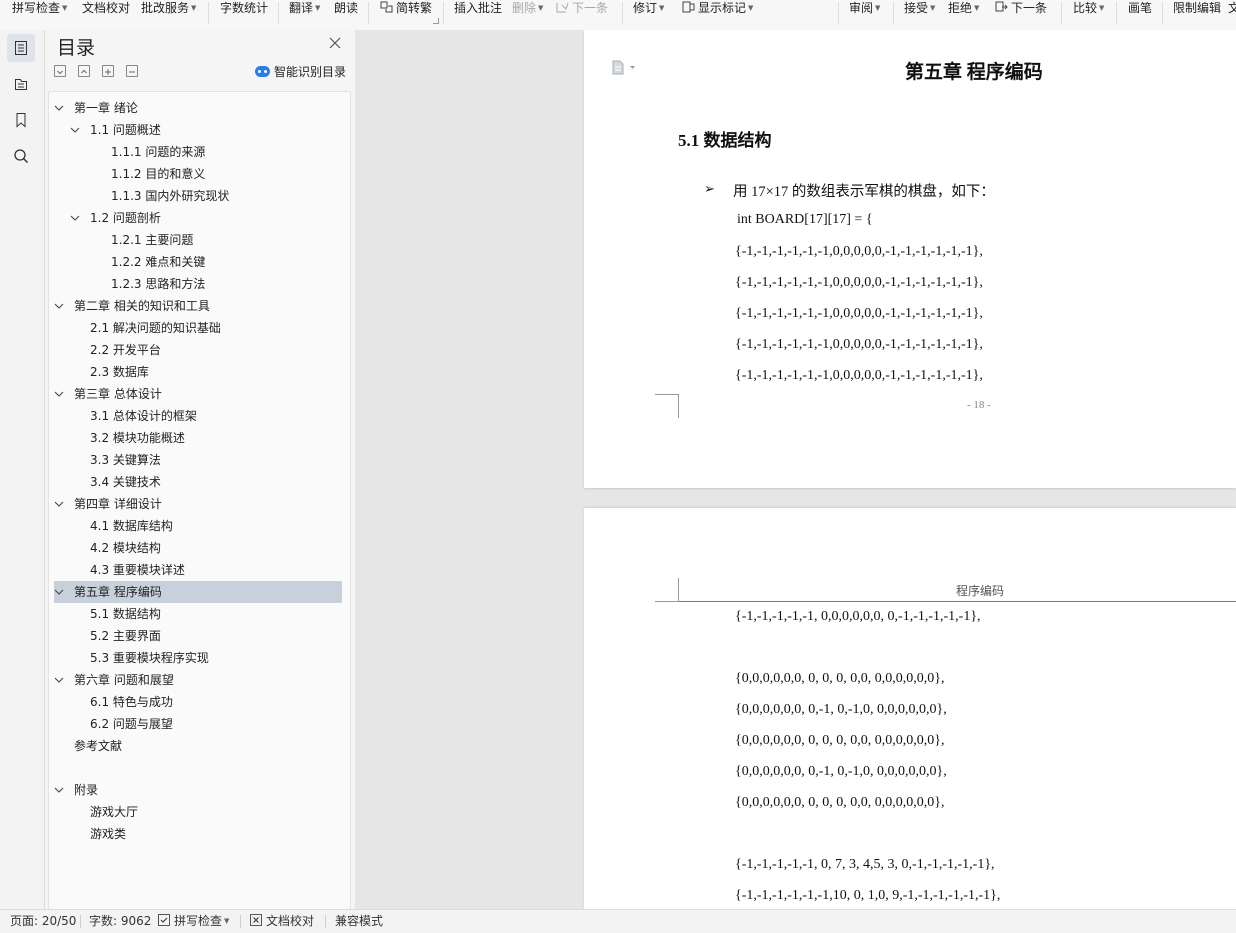 The image size is (1236, 933). I want to click on toc-panel-button, so click(21, 48).